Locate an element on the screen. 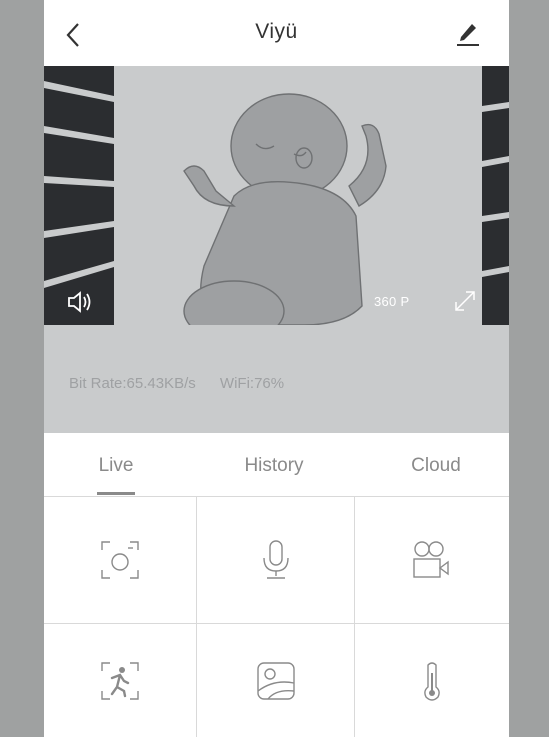 Image resolution: width=549 pixels, height=737 pixels. speaker-icon is located at coordinates (79, 302).